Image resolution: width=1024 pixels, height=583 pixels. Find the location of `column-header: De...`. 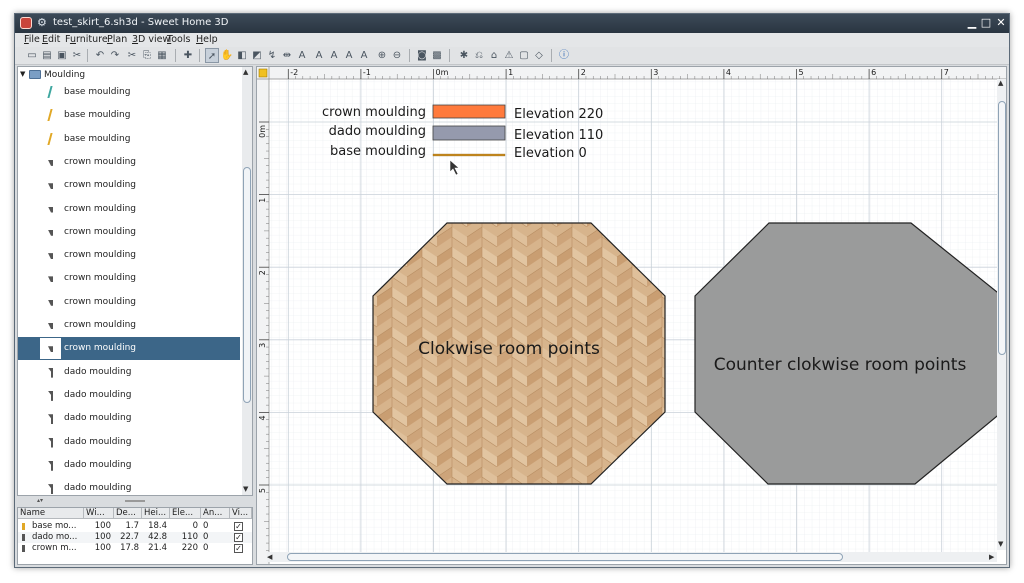

column-header: De... is located at coordinates (128, 513).